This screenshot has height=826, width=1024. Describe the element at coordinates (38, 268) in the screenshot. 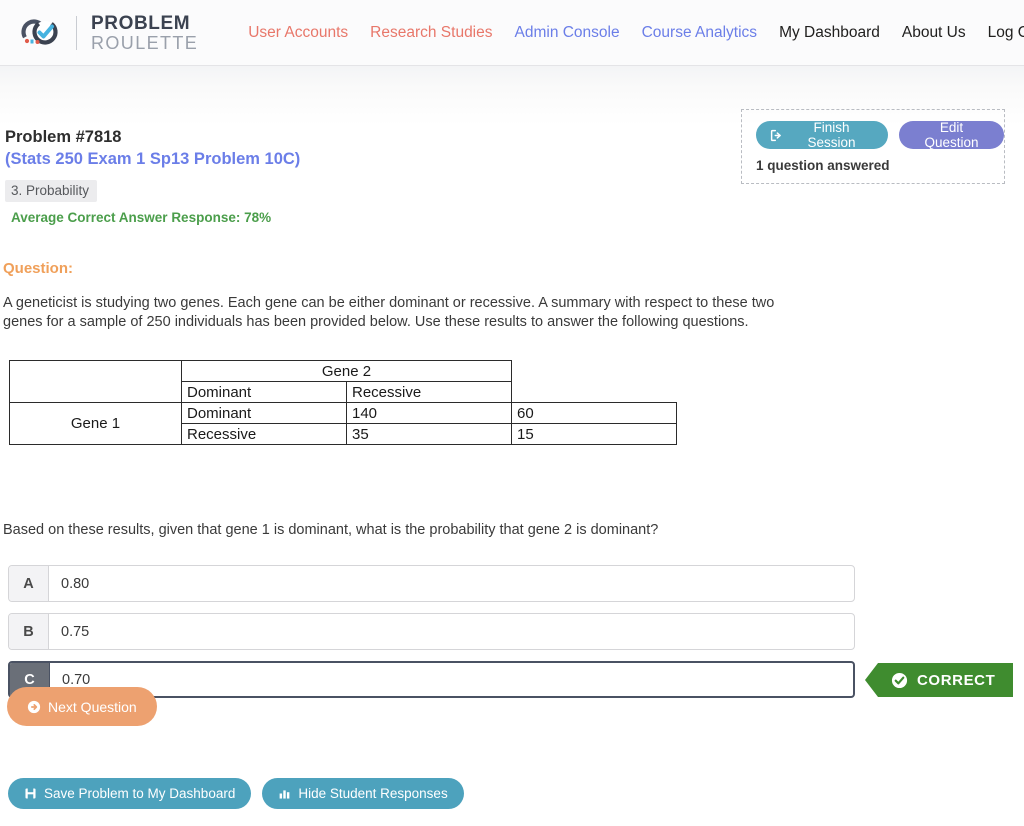

I see `question-label: Question:` at that location.